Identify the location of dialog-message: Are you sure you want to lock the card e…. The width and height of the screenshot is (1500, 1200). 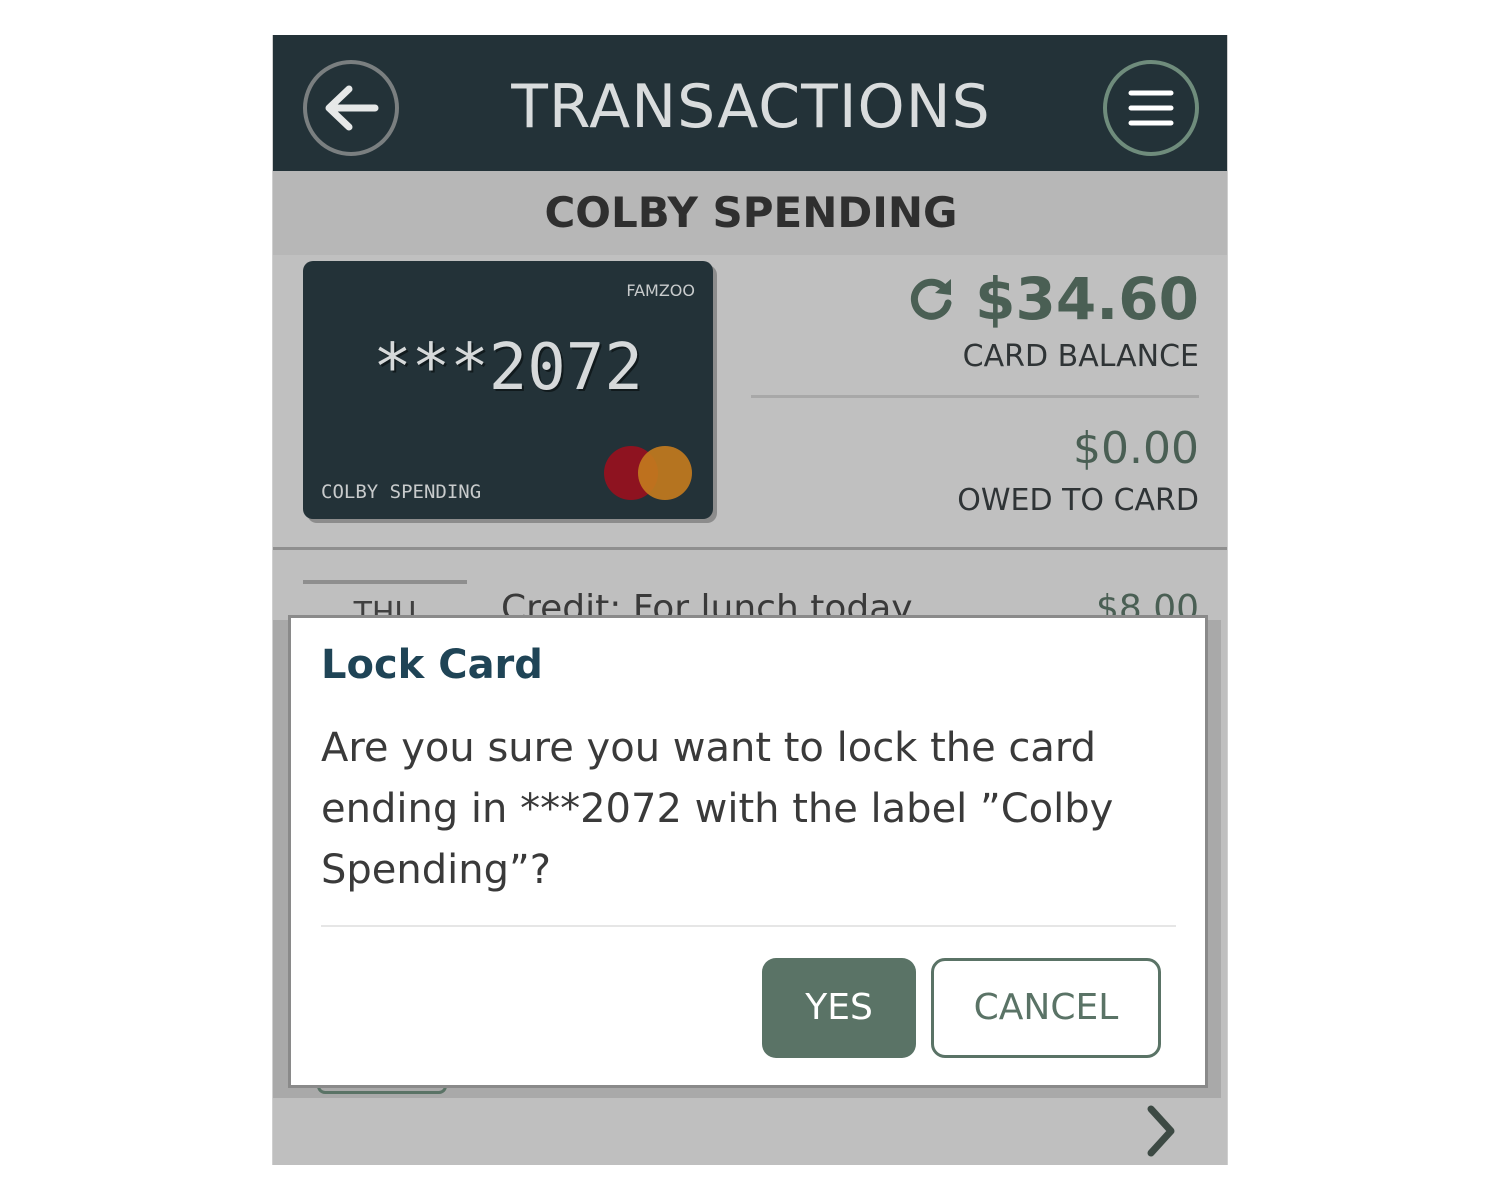
(717, 809).